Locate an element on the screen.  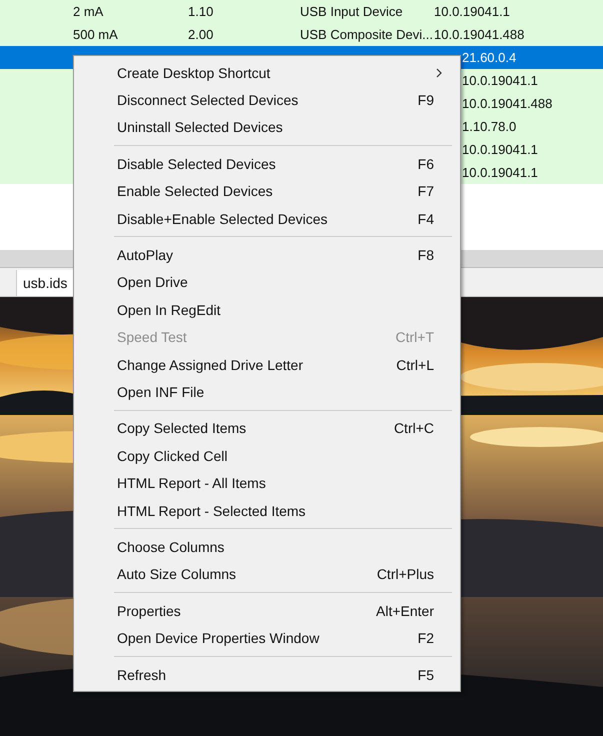
table-cell: 10.0.19041.488 is located at coordinates (479, 34).